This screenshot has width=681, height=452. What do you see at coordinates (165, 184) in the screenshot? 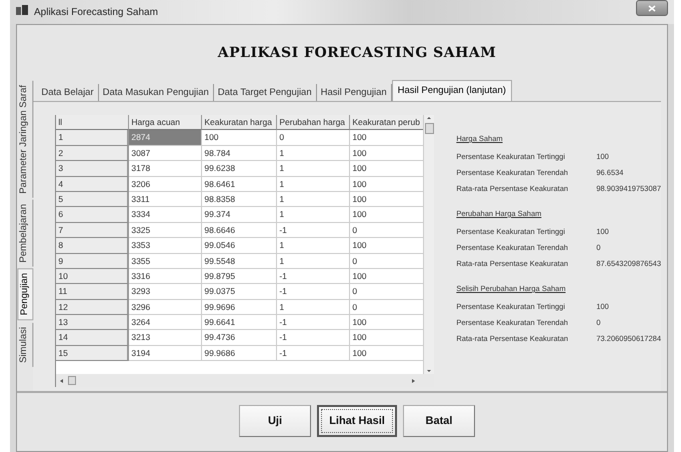
I see `table-cell: 3206` at bounding box center [165, 184].